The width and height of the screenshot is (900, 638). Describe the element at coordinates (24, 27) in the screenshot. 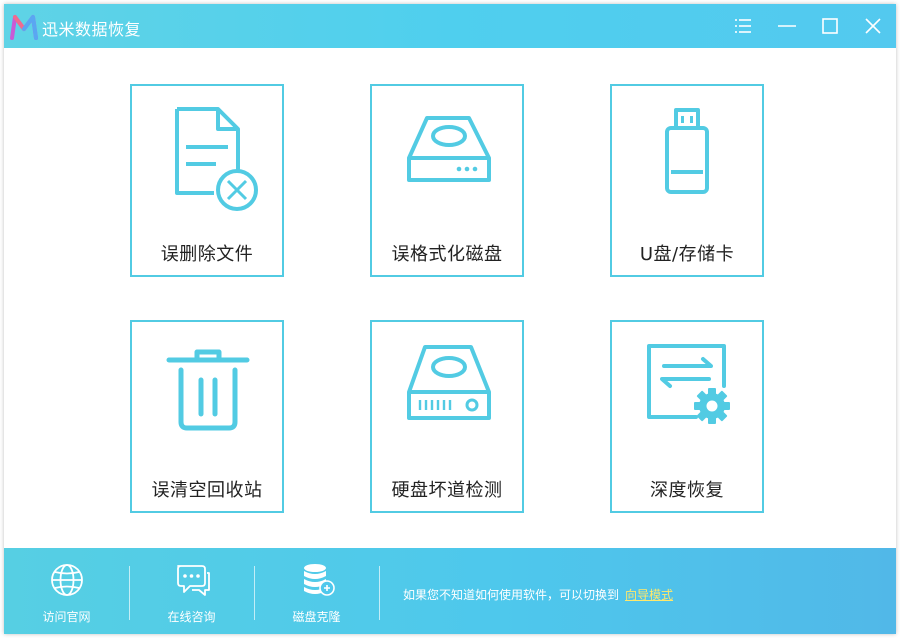

I see `app-logo-icon` at that location.